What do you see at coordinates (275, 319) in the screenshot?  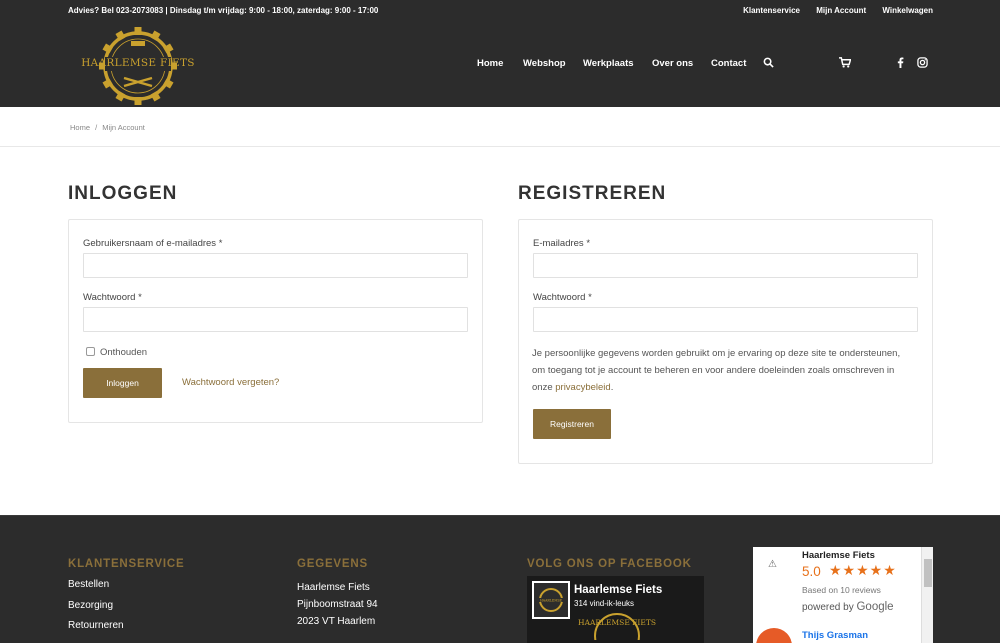 I see `password-input` at bounding box center [275, 319].